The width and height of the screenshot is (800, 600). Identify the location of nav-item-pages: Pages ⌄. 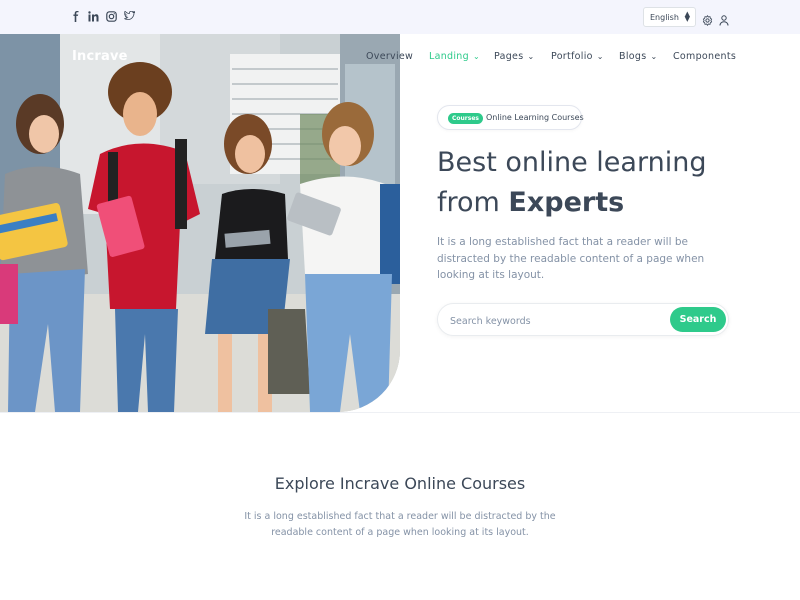
(514, 56).